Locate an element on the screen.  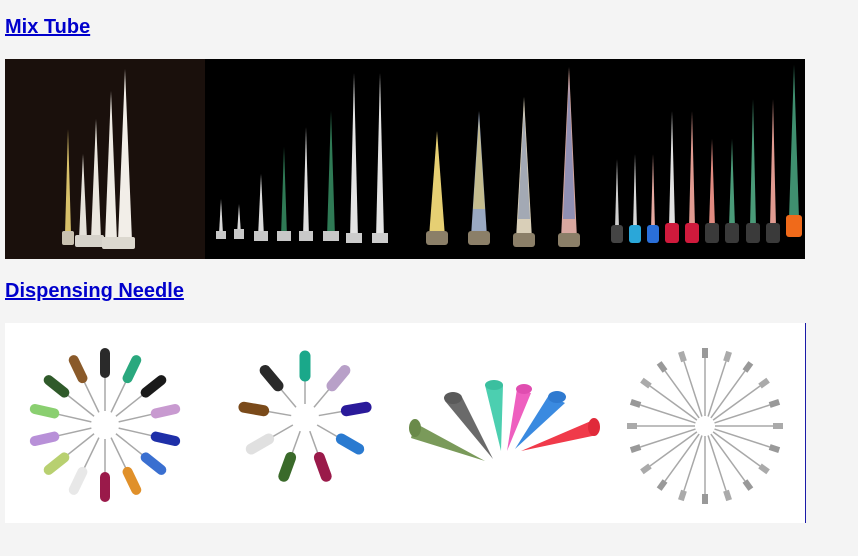
dispensing-needle-link: Dispensing Needle is located at coordinates (94, 291).